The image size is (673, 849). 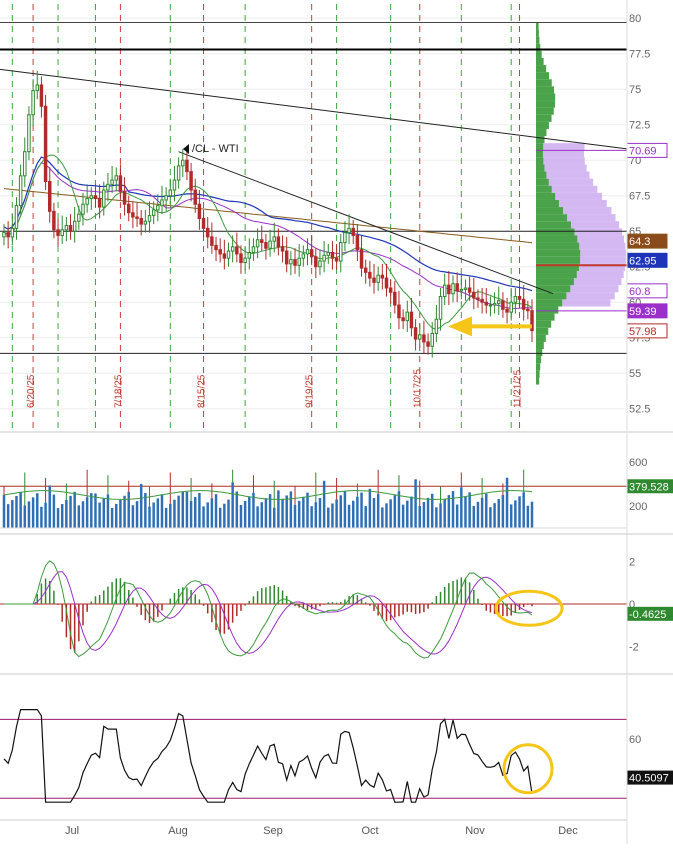 I want to click on macd-tick-label: 2, so click(x=632, y=562).